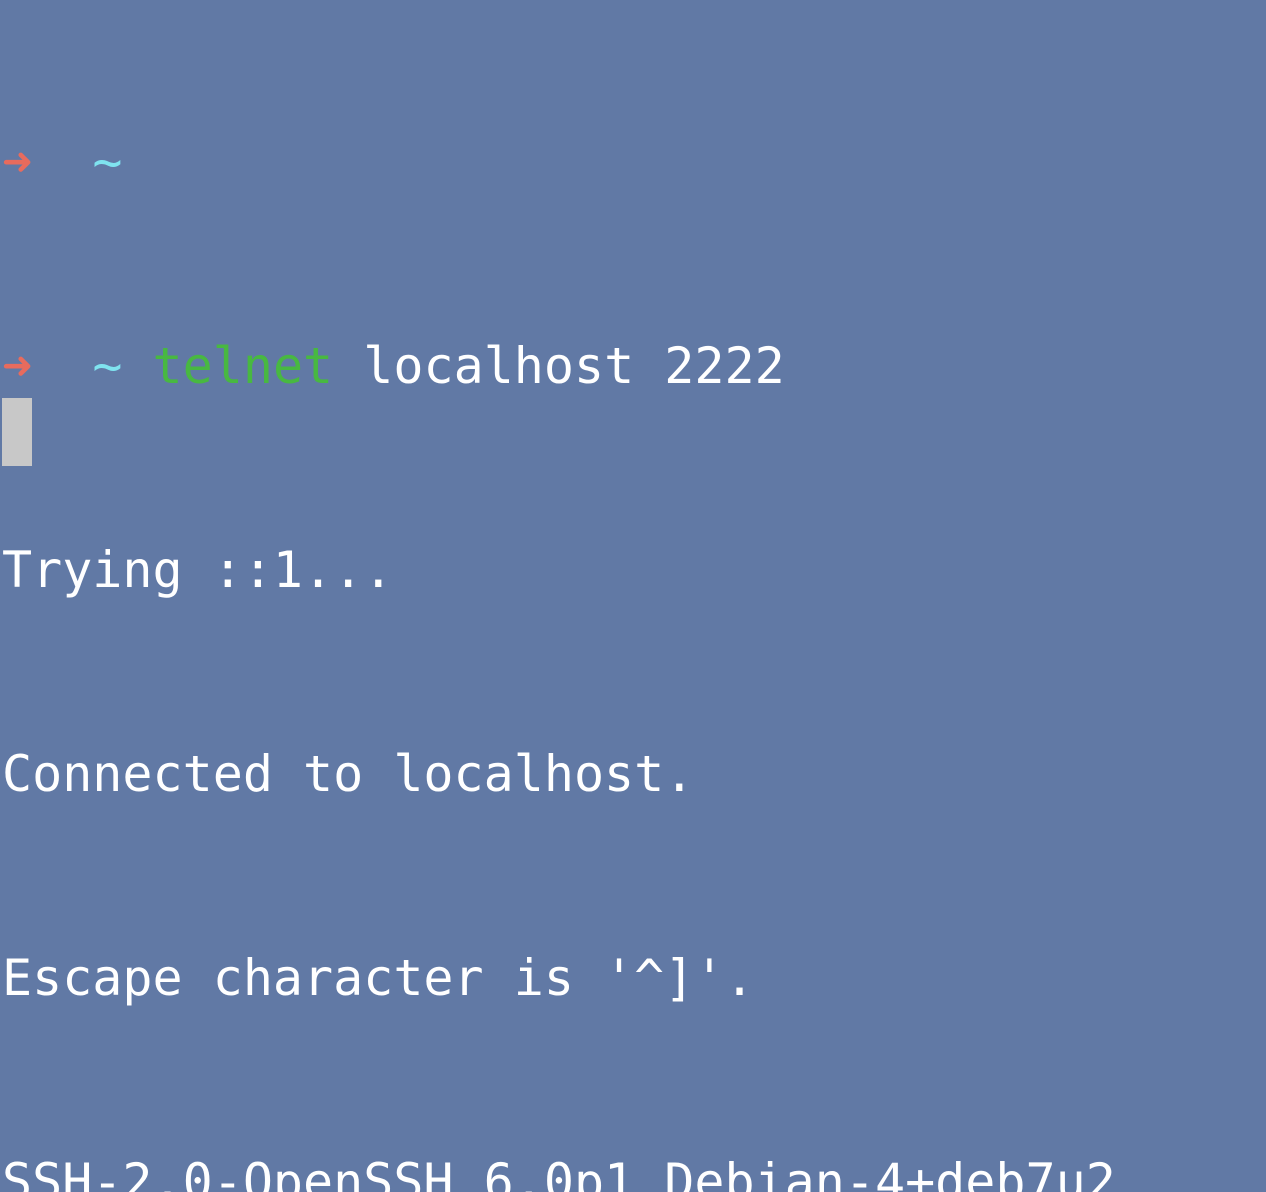 The height and width of the screenshot is (1192, 1266). What do you see at coordinates (243, 366) in the screenshot?
I see `command-name: telnet` at bounding box center [243, 366].